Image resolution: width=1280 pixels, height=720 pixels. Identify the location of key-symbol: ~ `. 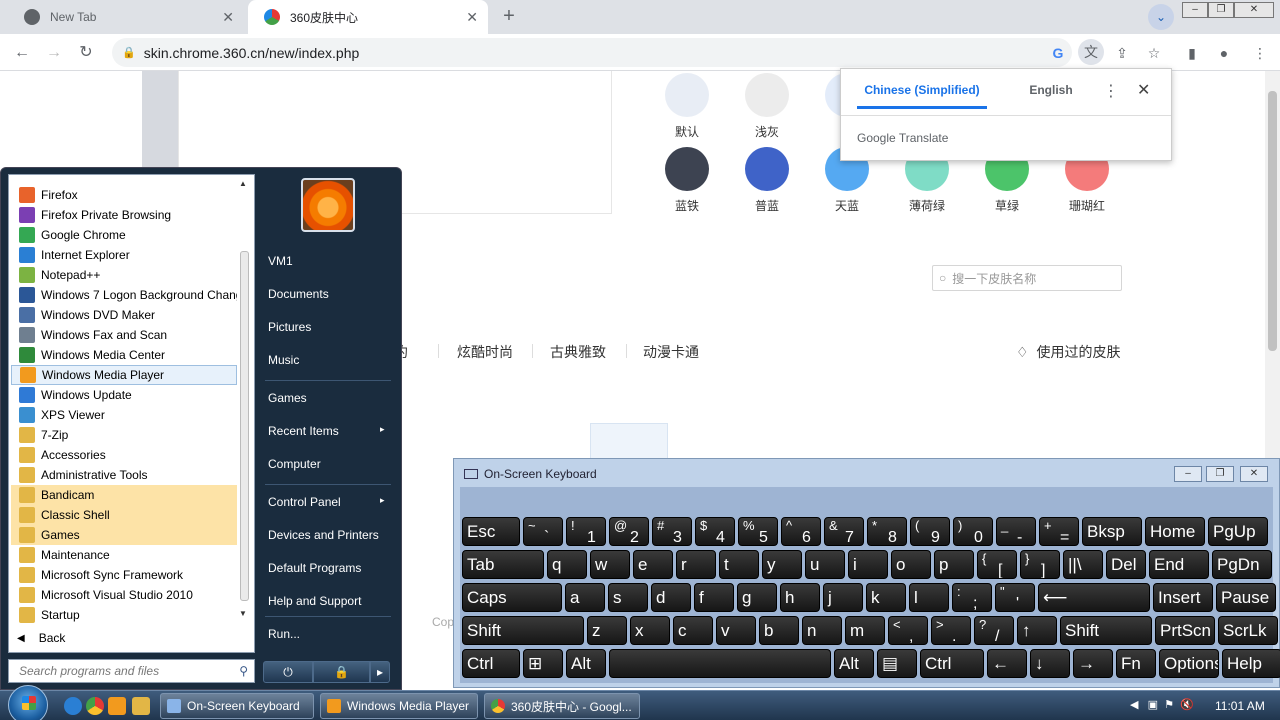
(543, 531).